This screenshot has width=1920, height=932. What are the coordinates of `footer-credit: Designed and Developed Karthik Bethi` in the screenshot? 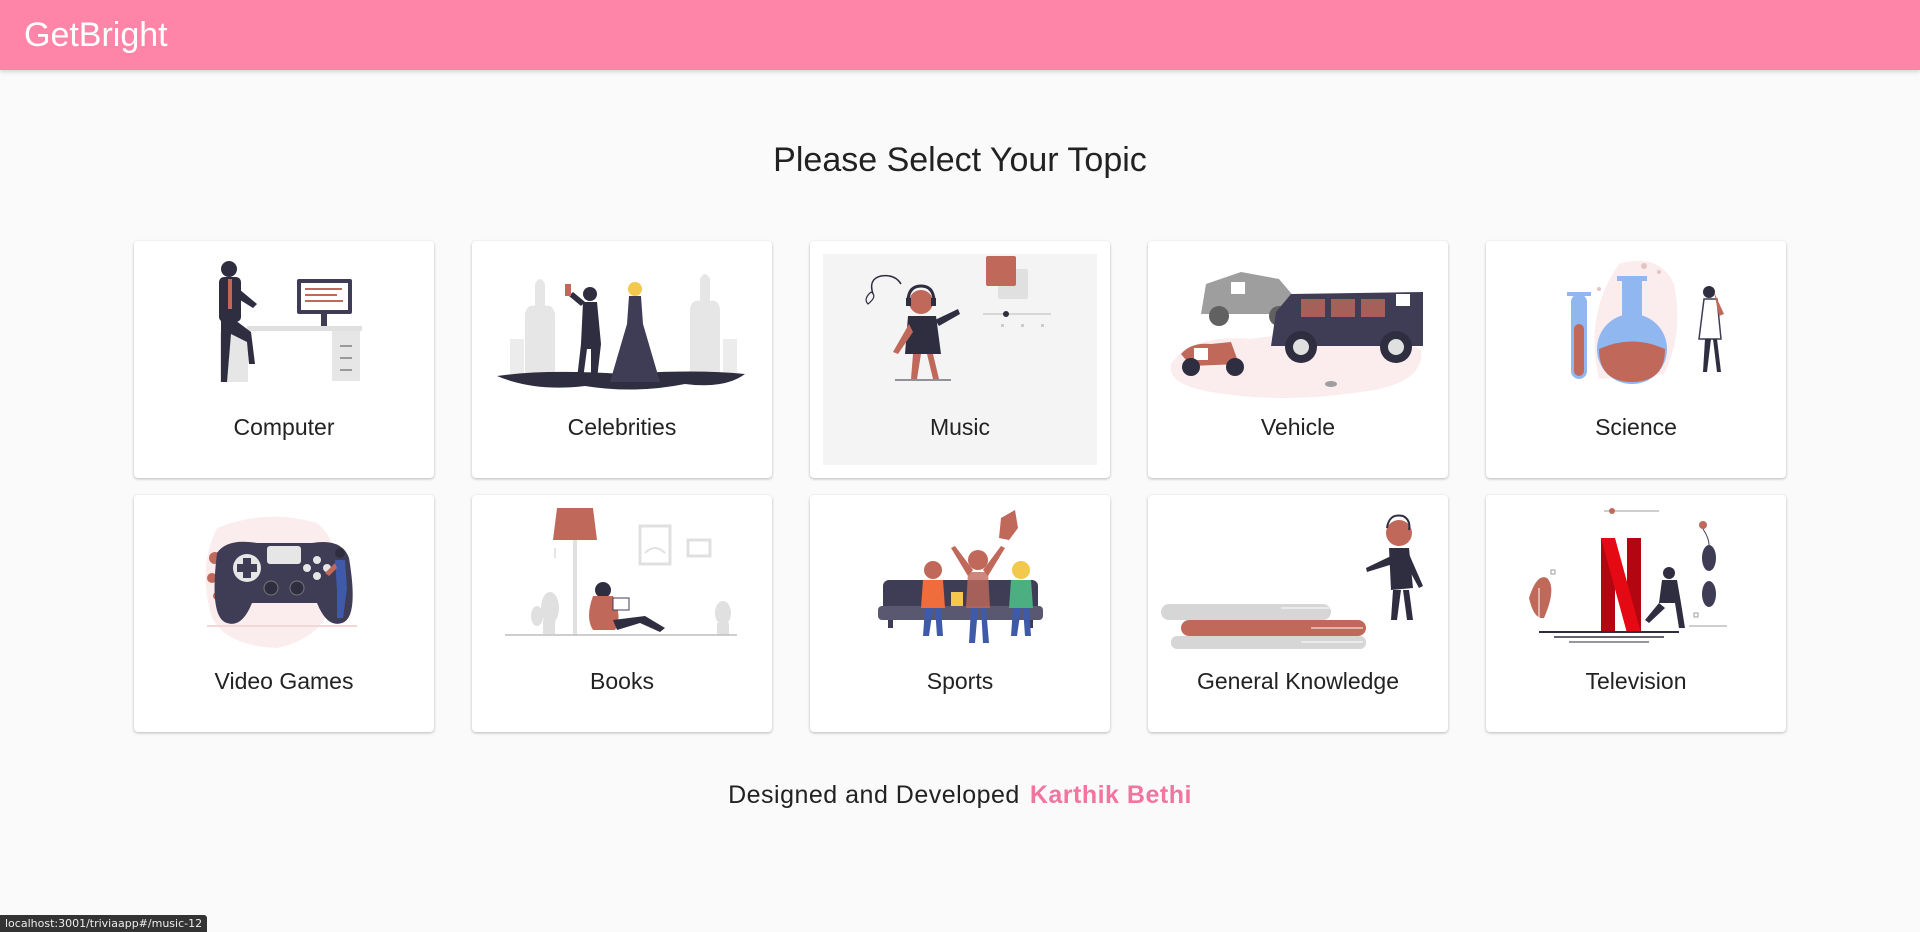 It's located at (960, 795).